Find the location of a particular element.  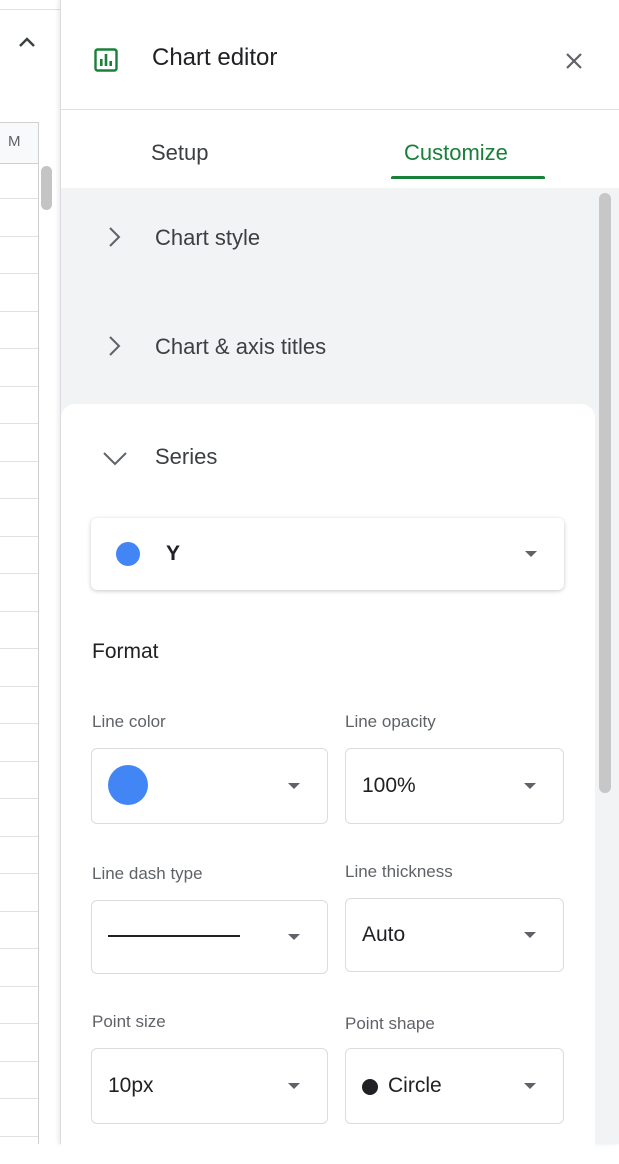

chevron-up-icon is located at coordinates (27, 43).